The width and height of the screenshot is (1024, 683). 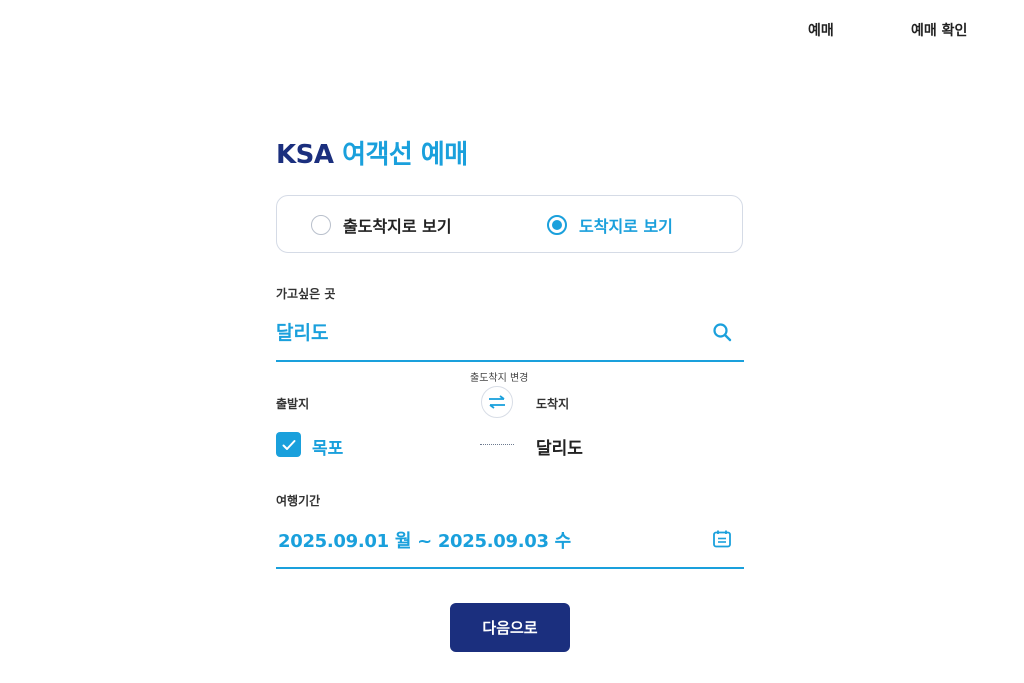 What do you see at coordinates (509, 224) in the screenshot?
I see `view-mode-selector: 출도착지로 보기 도착지로 보기` at bounding box center [509, 224].